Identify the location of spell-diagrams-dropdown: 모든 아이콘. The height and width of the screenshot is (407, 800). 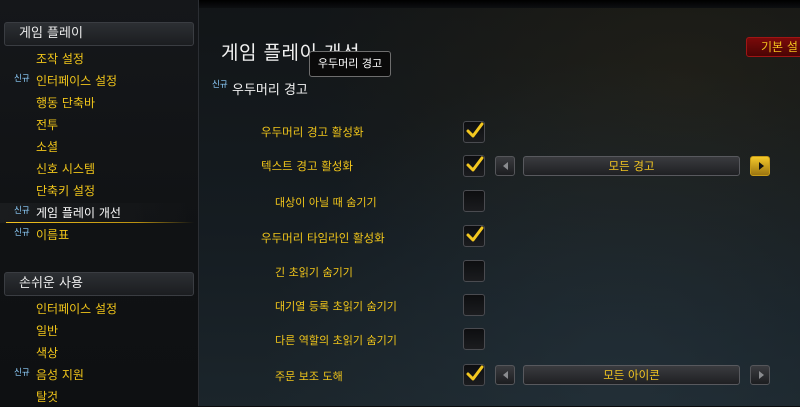
(631, 375).